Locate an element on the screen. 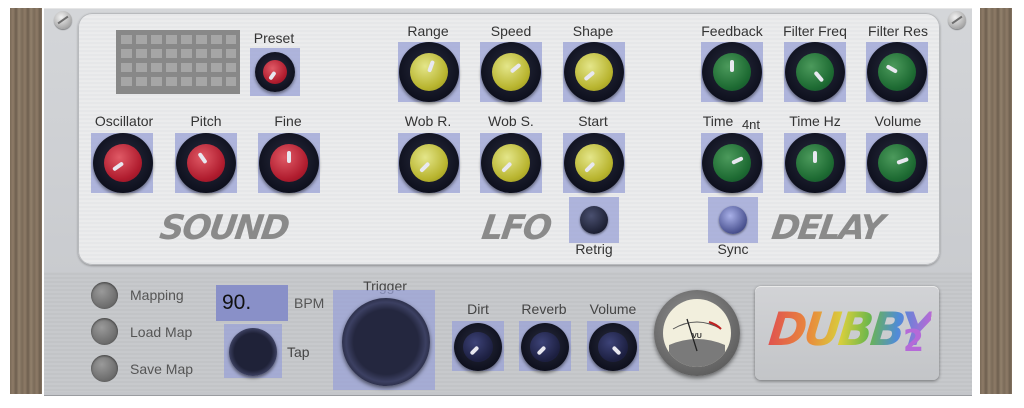 The width and height of the screenshot is (1024, 408). mapping-button is located at coordinates (104, 295).